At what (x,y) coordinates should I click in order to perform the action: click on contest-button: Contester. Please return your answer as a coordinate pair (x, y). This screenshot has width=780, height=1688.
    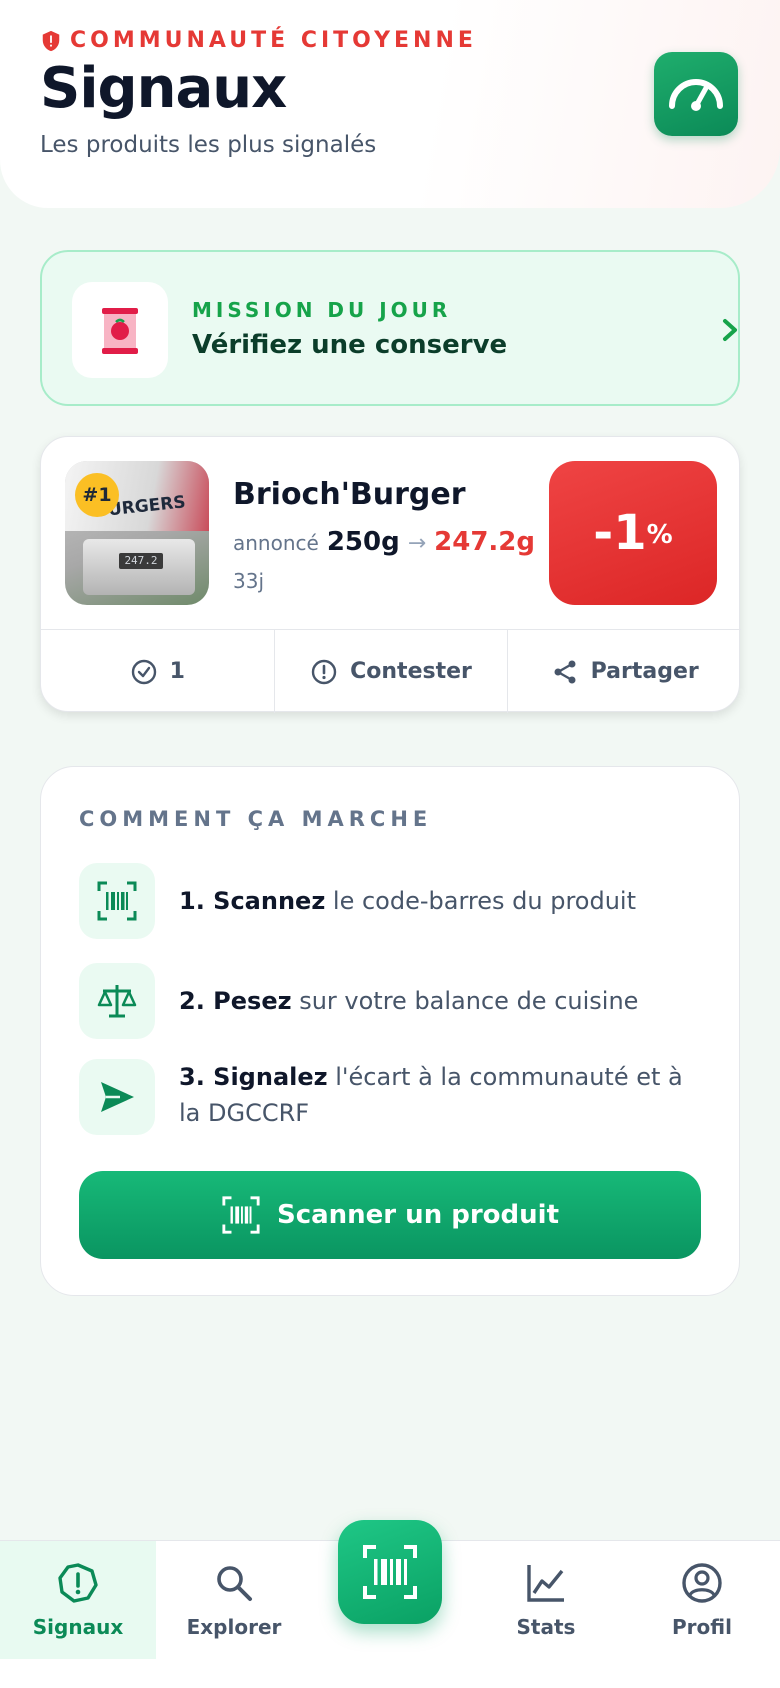
    Looking at the image, I should click on (390, 671).